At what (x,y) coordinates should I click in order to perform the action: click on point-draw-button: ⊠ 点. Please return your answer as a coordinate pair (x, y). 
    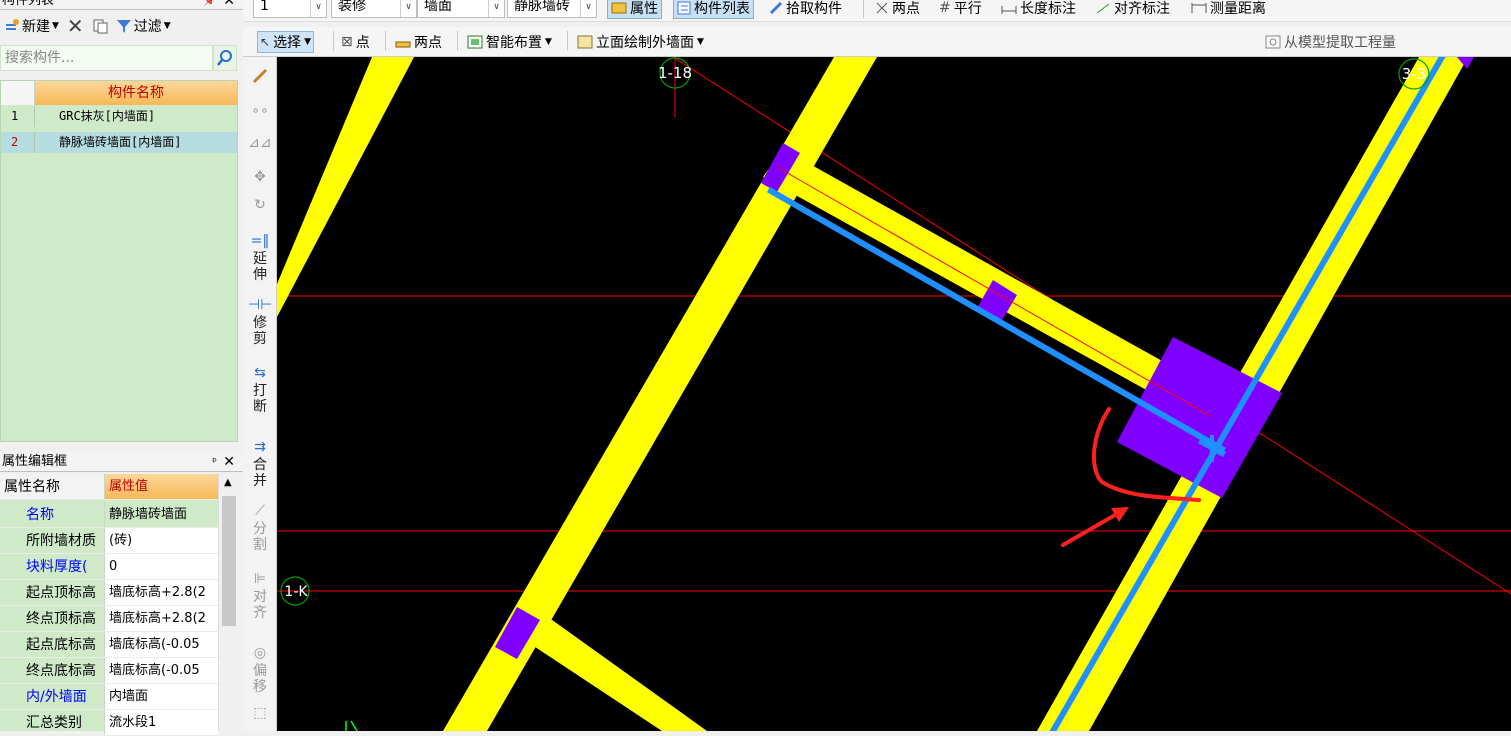
    Looking at the image, I should click on (355, 42).